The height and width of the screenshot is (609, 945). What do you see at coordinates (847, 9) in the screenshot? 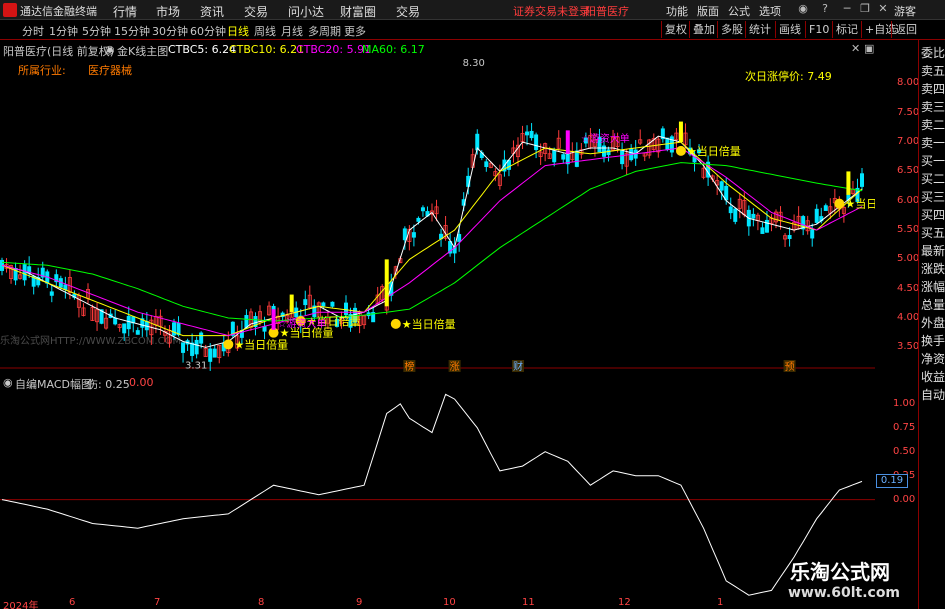
I see `minimize-icon: ─` at bounding box center [847, 9].